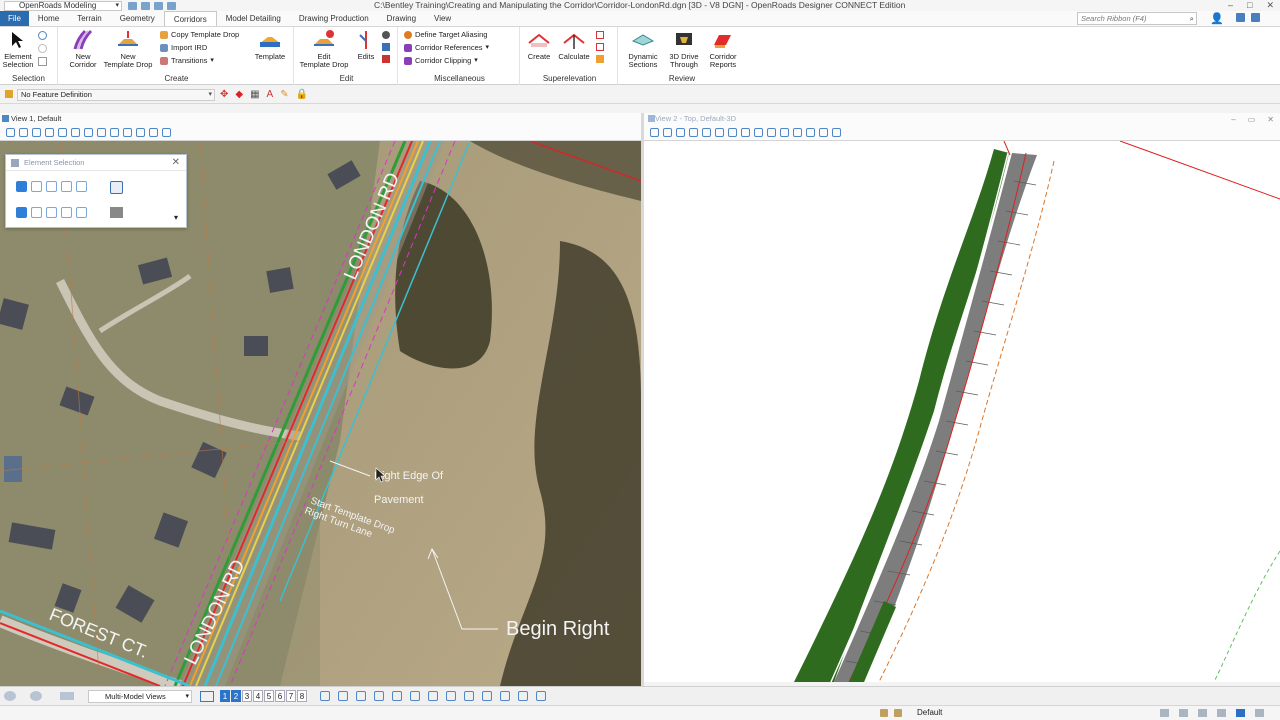 The height and width of the screenshot is (720, 1280). What do you see at coordinates (63, 5) in the screenshot?
I see `workspace-dropdown: OpenRoads Modeling ▾` at bounding box center [63, 5].